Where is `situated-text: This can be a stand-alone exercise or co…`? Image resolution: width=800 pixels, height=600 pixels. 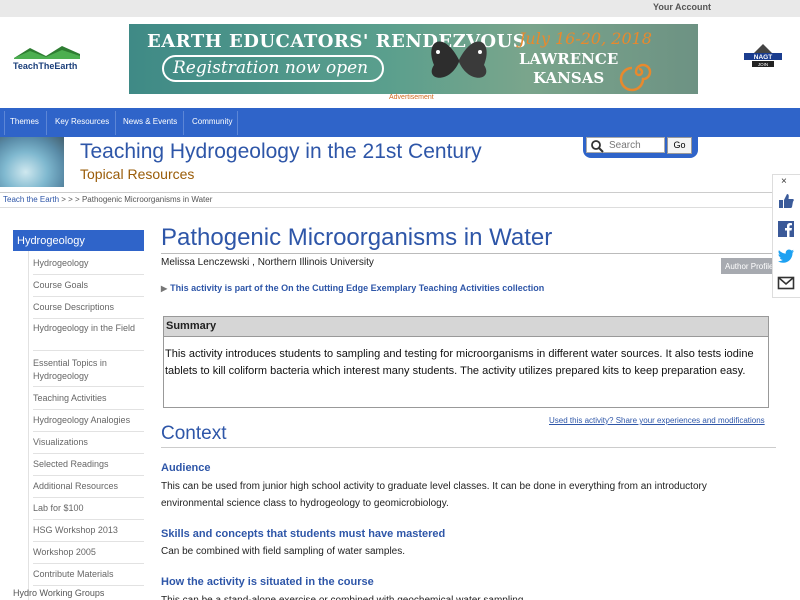
situated-text: This can be a stand-alone exercise or co… is located at coordinates (461, 596).